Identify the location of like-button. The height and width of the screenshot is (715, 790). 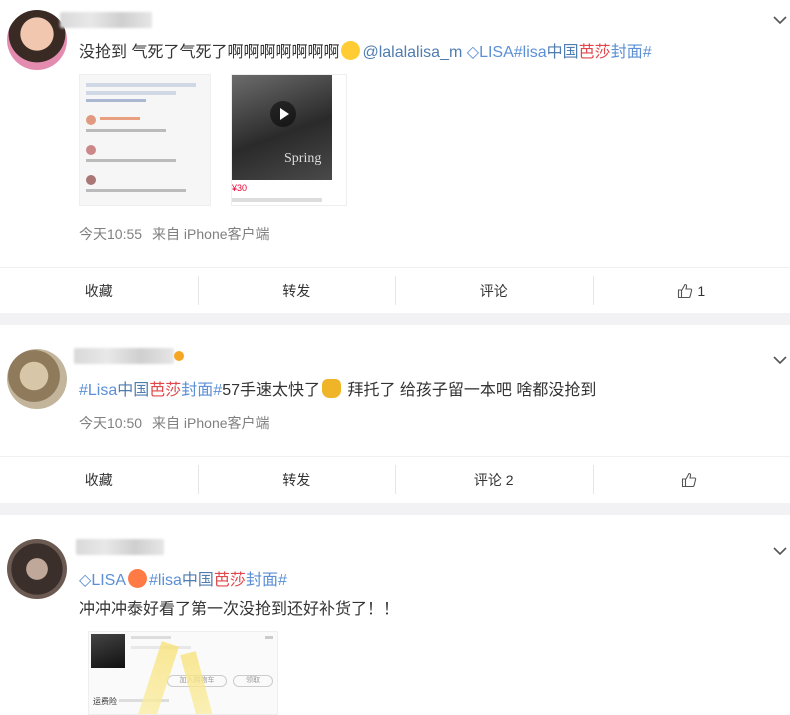
(691, 479).